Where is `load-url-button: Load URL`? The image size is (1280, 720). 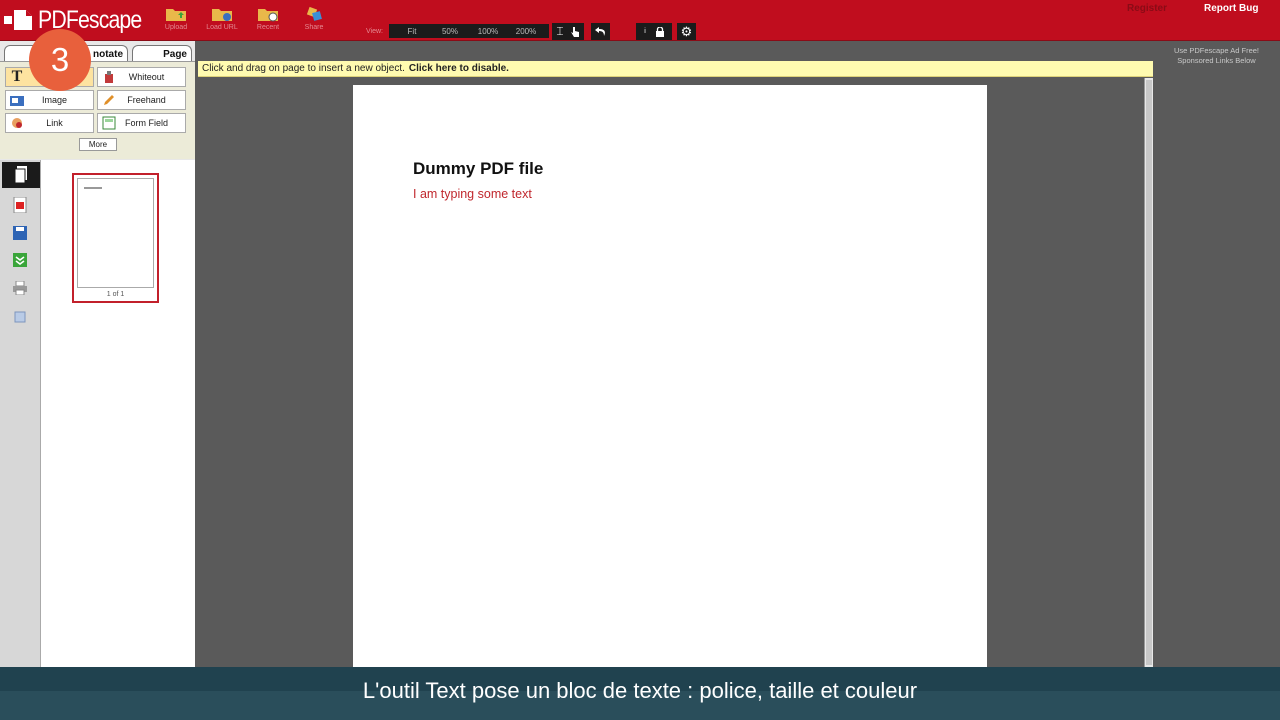 load-url-button: Load URL is located at coordinates (222, 22).